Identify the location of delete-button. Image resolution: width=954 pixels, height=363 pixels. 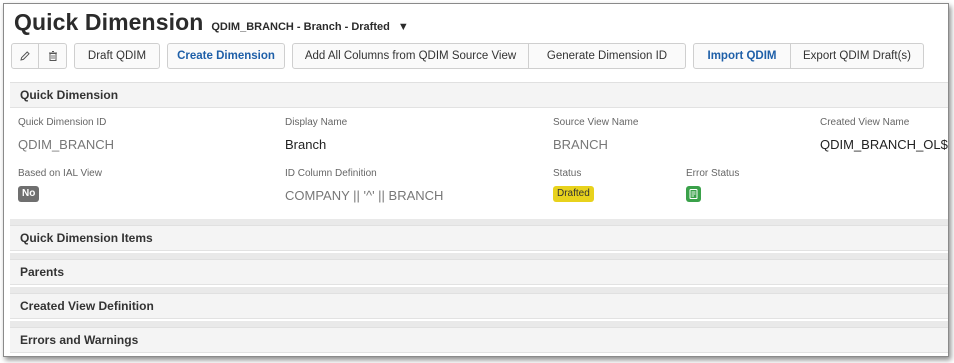
(53, 56).